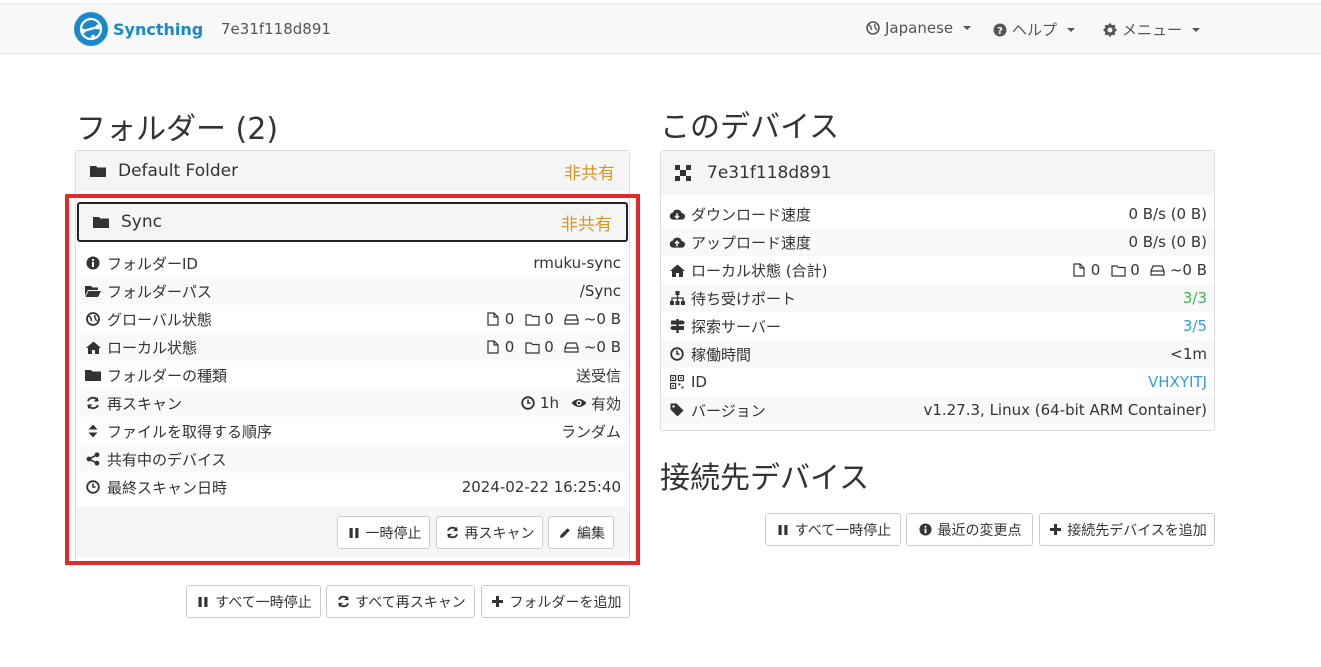 This screenshot has width=1321, height=667. Describe the element at coordinates (1137, 530) in the screenshot. I see `add-device-label: 接続先デバイスを追加` at that location.